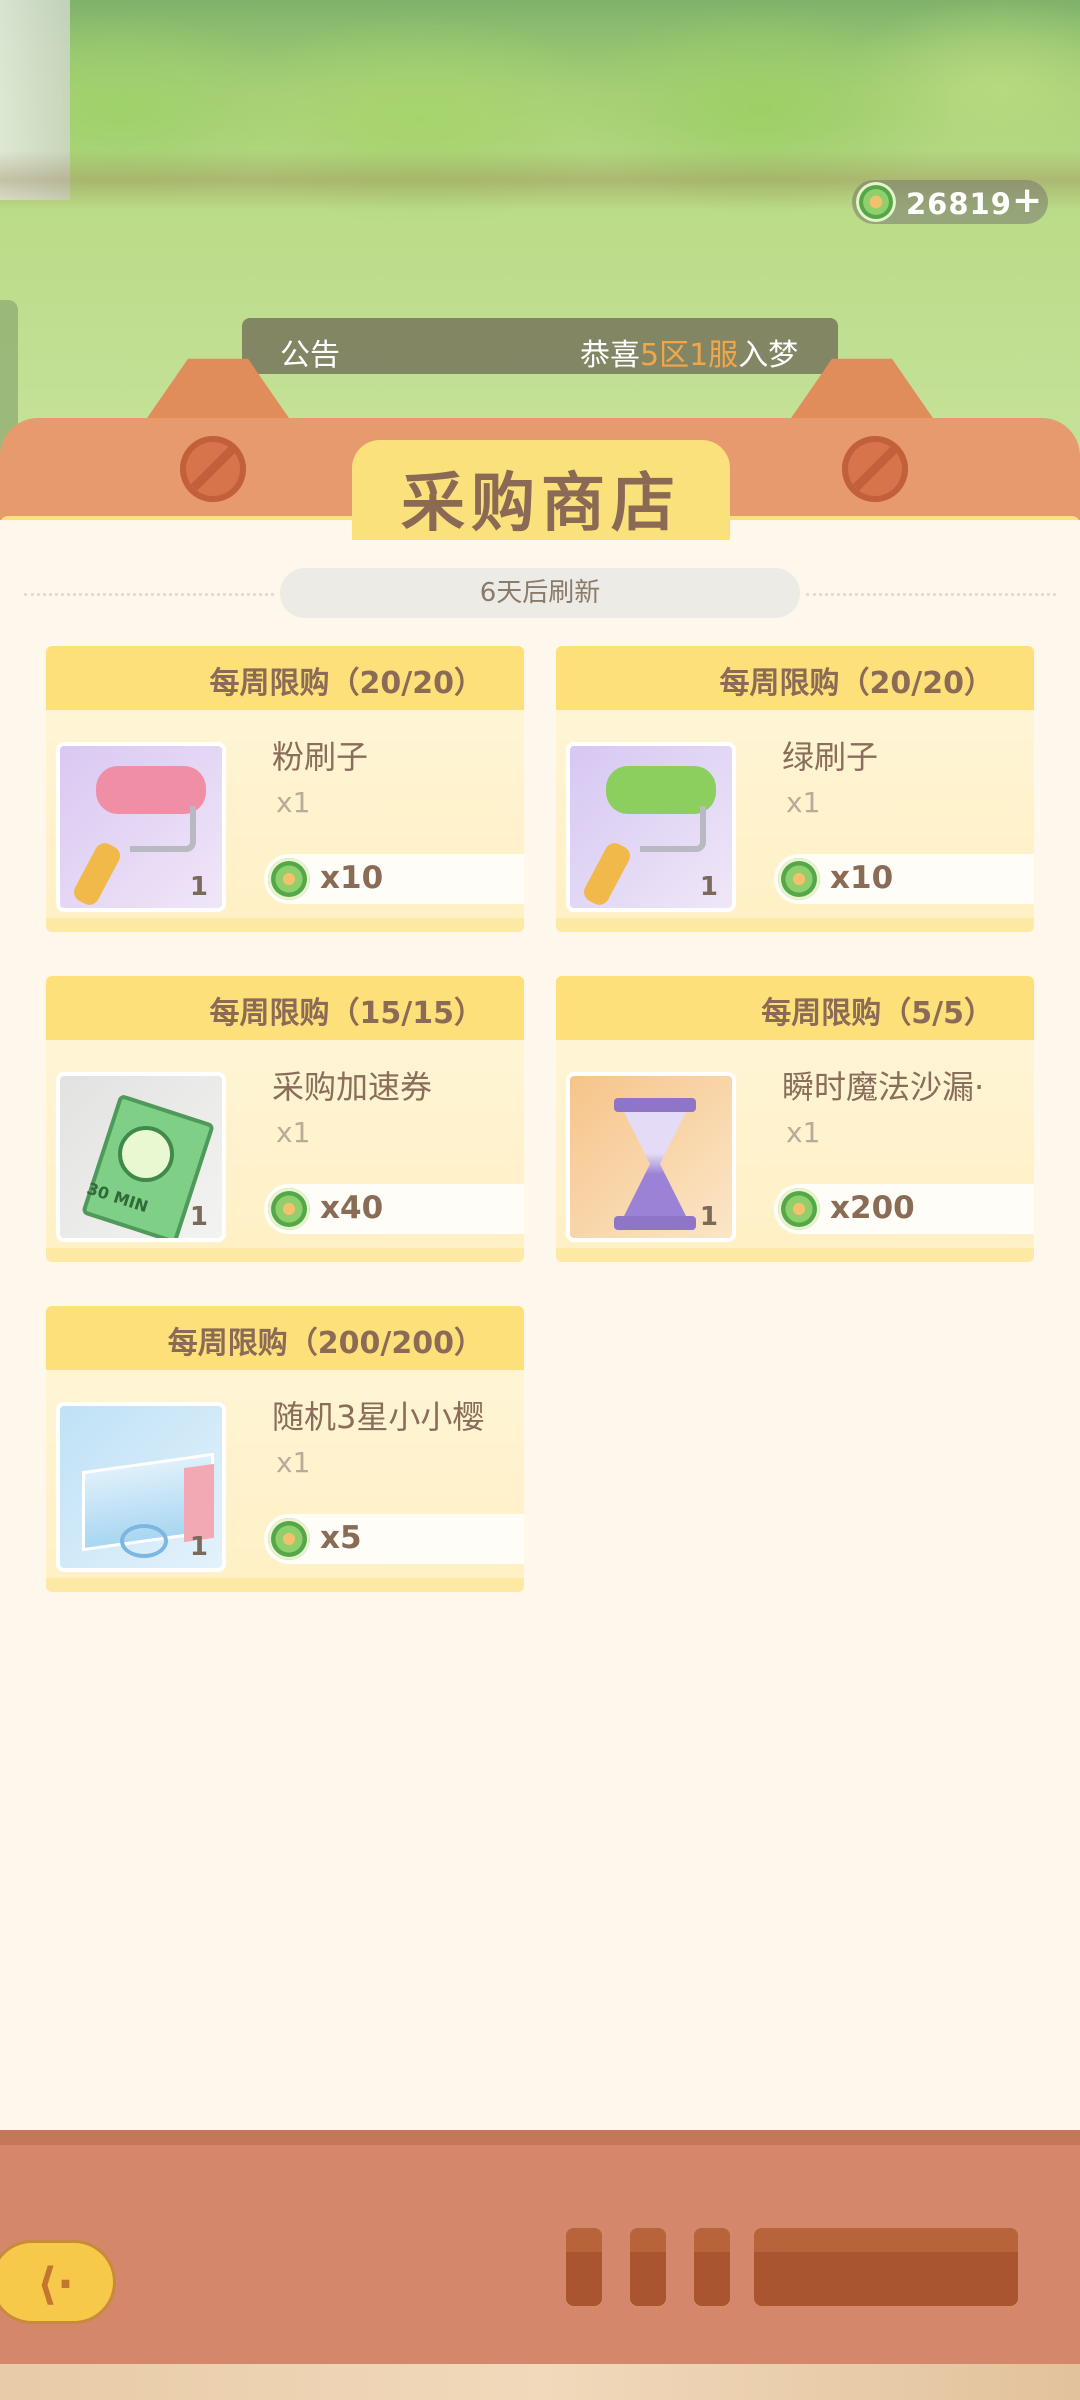 This screenshot has width=1080, height=2400. I want to click on item-name: 随机3星小小樱, so click(378, 1417).